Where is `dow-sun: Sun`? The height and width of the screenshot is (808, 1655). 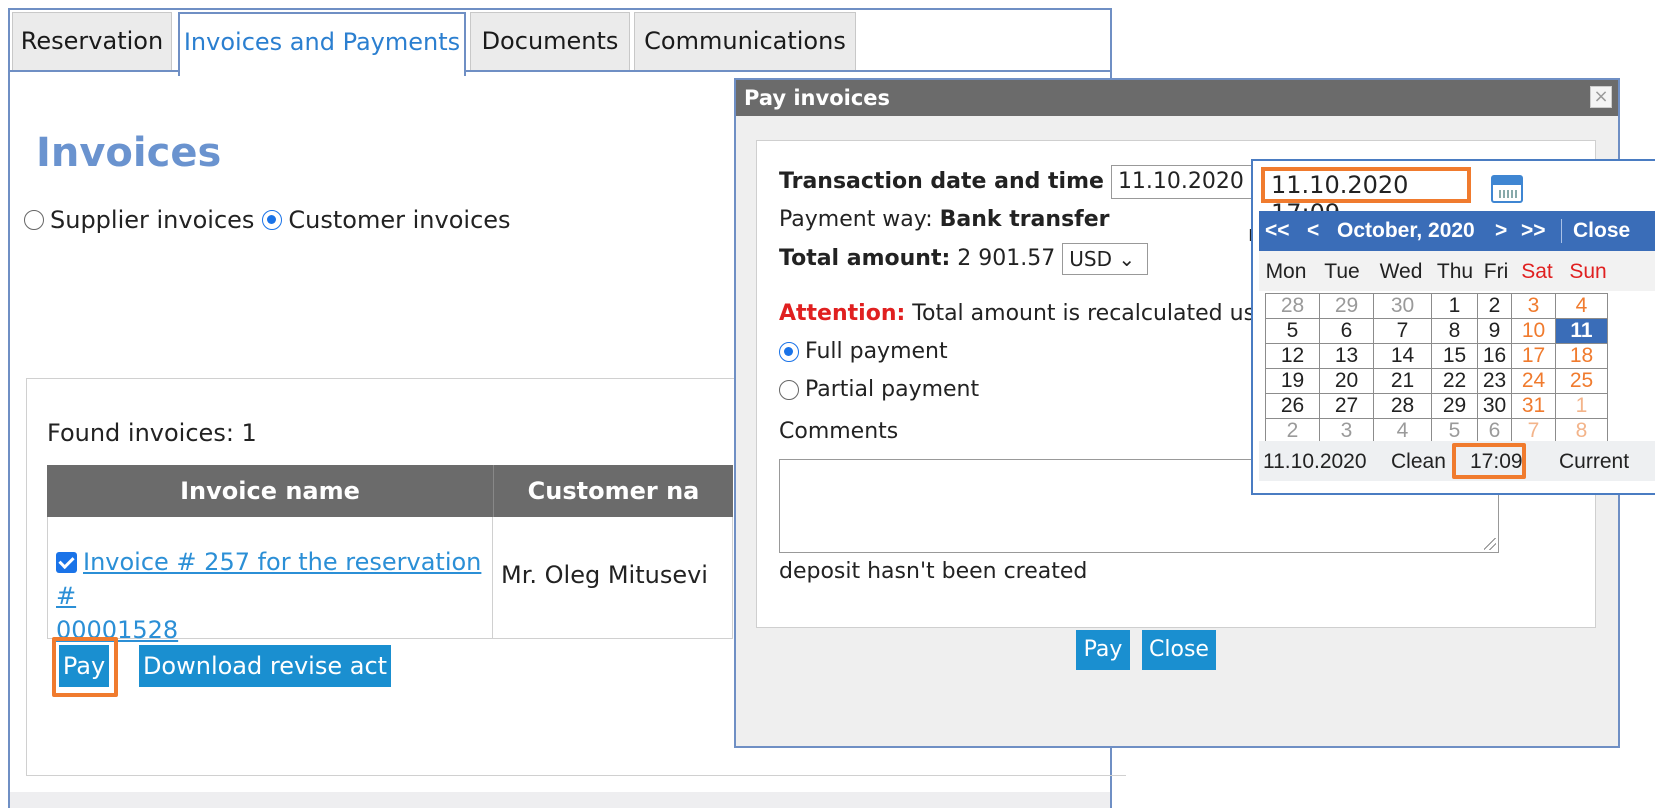
dow-sun: Sun is located at coordinates (1588, 271).